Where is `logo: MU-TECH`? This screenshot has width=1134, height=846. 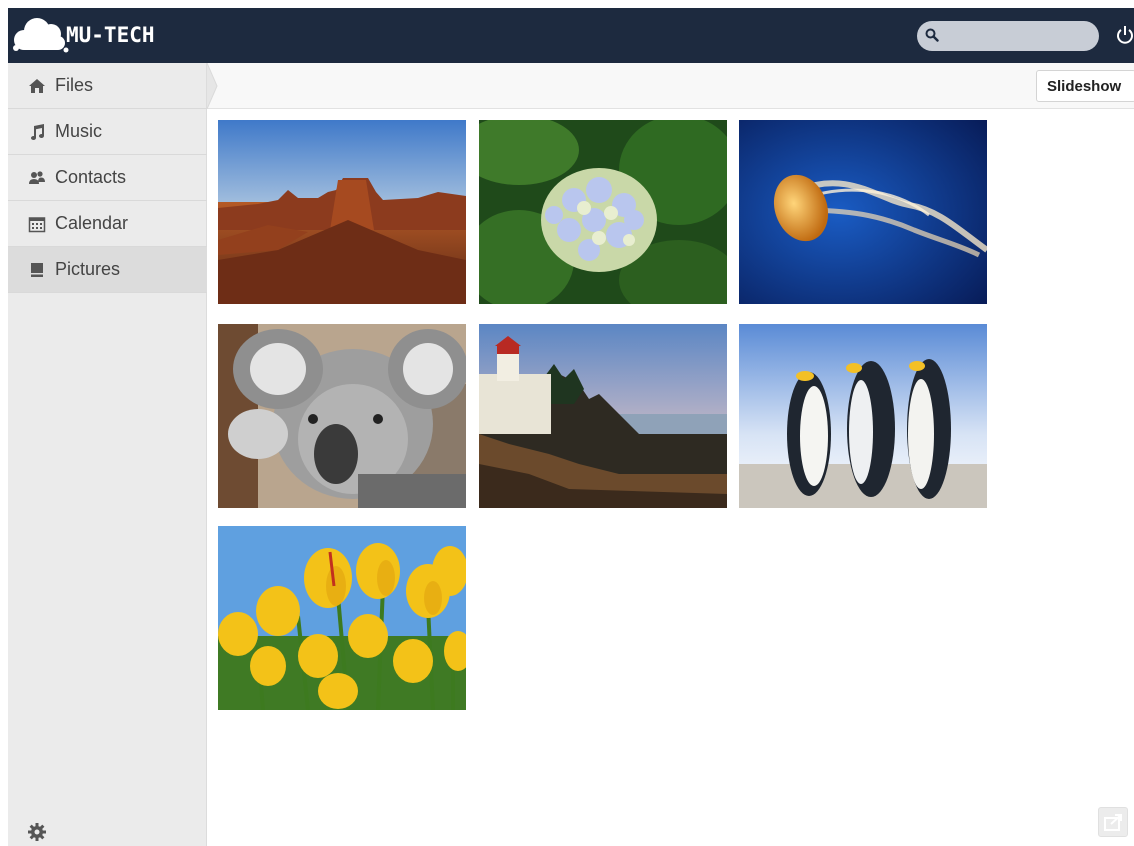 logo: MU-TECH is located at coordinates (82, 35).